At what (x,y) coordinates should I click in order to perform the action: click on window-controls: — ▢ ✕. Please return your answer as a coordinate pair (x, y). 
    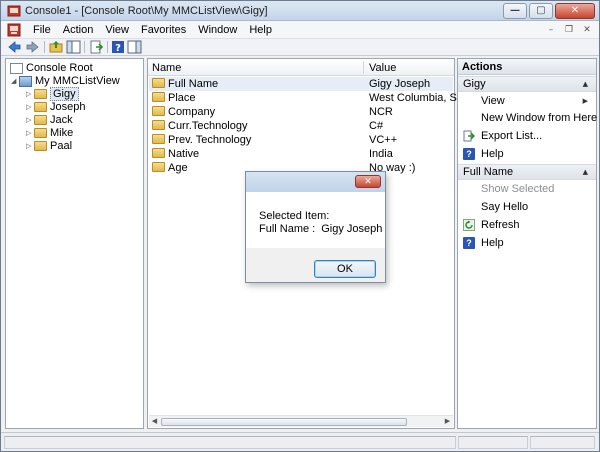
    Looking at the image, I should click on (548, 11).